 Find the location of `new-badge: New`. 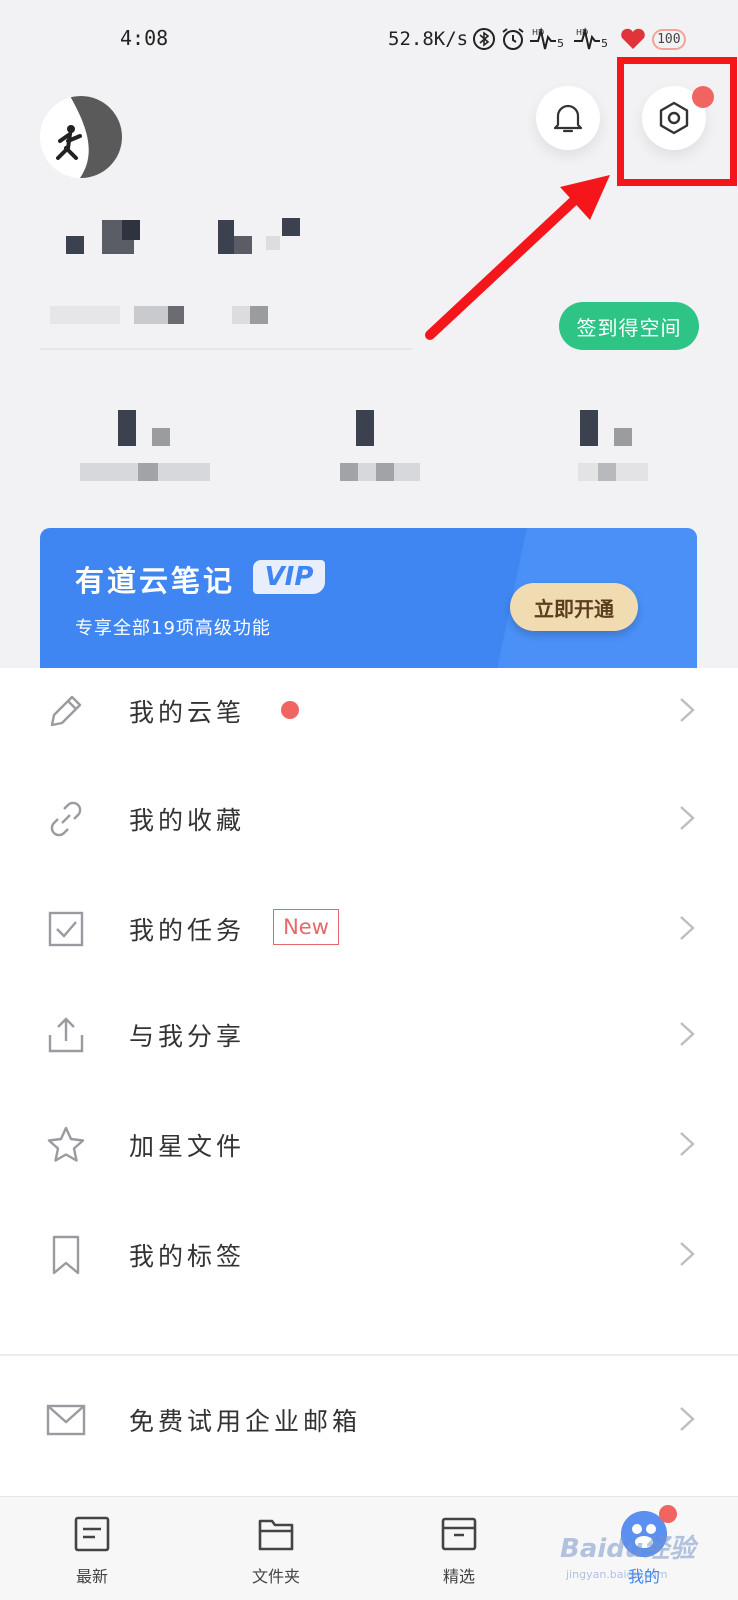

new-badge: New is located at coordinates (306, 927).